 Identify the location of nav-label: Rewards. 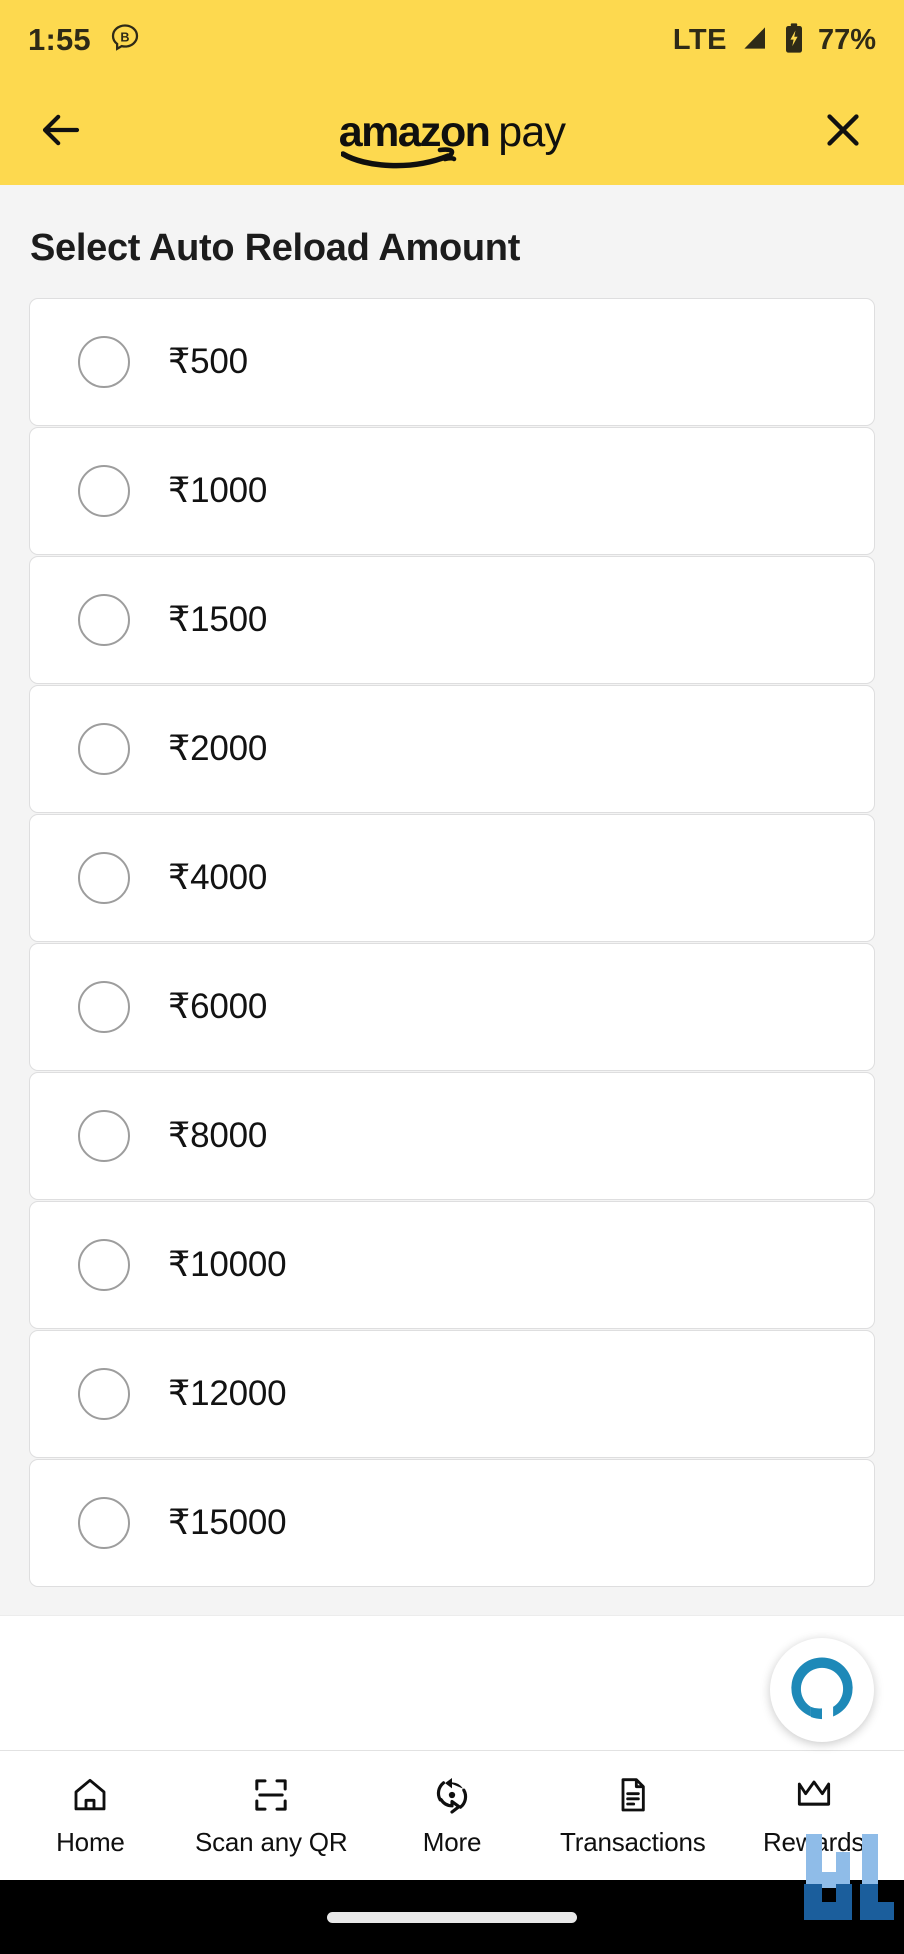
(813, 1841).